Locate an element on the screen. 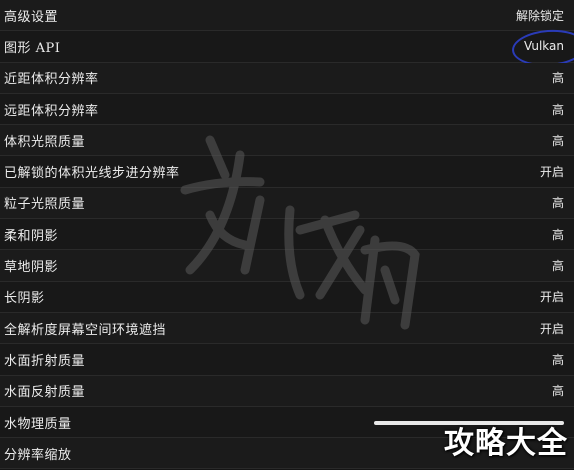 Image resolution: width=574 pixels, height=470 pixels. setting-row-water-refraction: 水面折射质量 高 is located at coordinates (287, 360).